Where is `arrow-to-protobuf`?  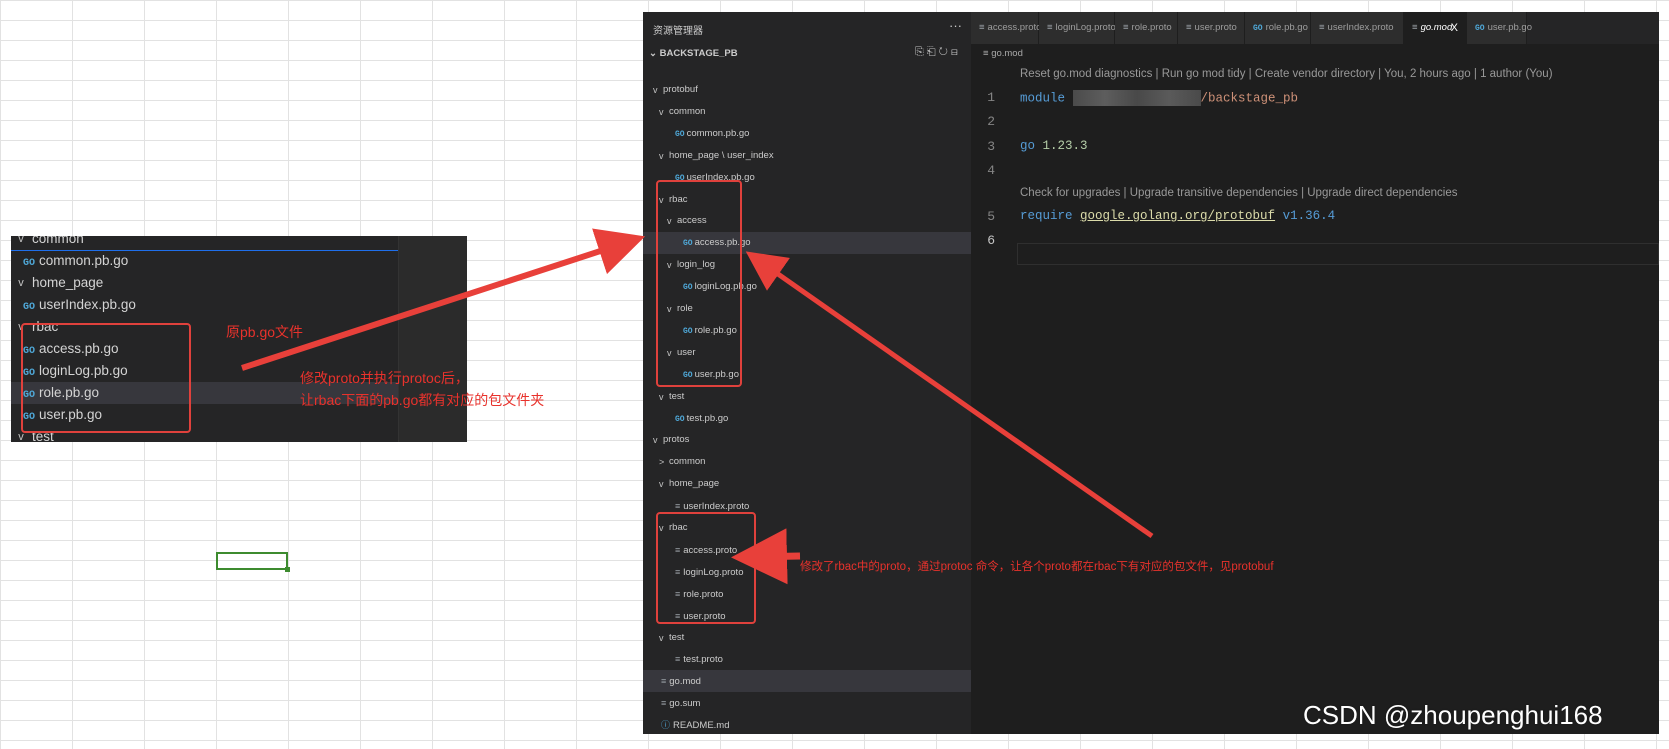 arrow-to-protobuf is located at coordinates (443, 299).